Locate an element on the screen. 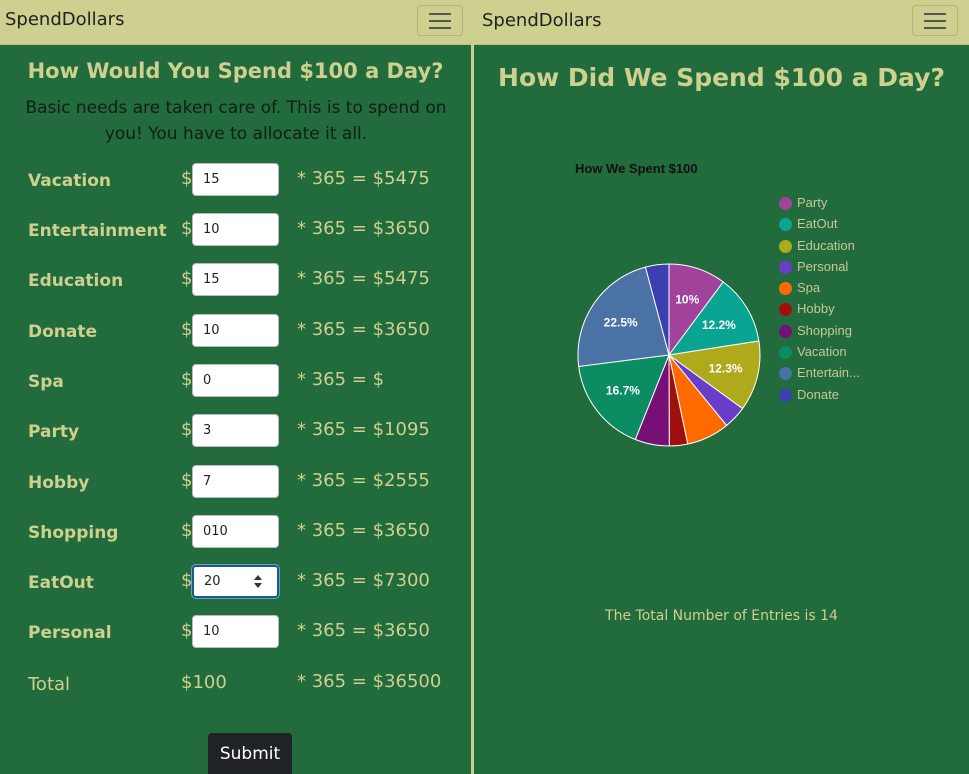 This screenshot has height=774, width=969. row-spa: Spa $ * 365 = $ is located at coordinates (235, 381).